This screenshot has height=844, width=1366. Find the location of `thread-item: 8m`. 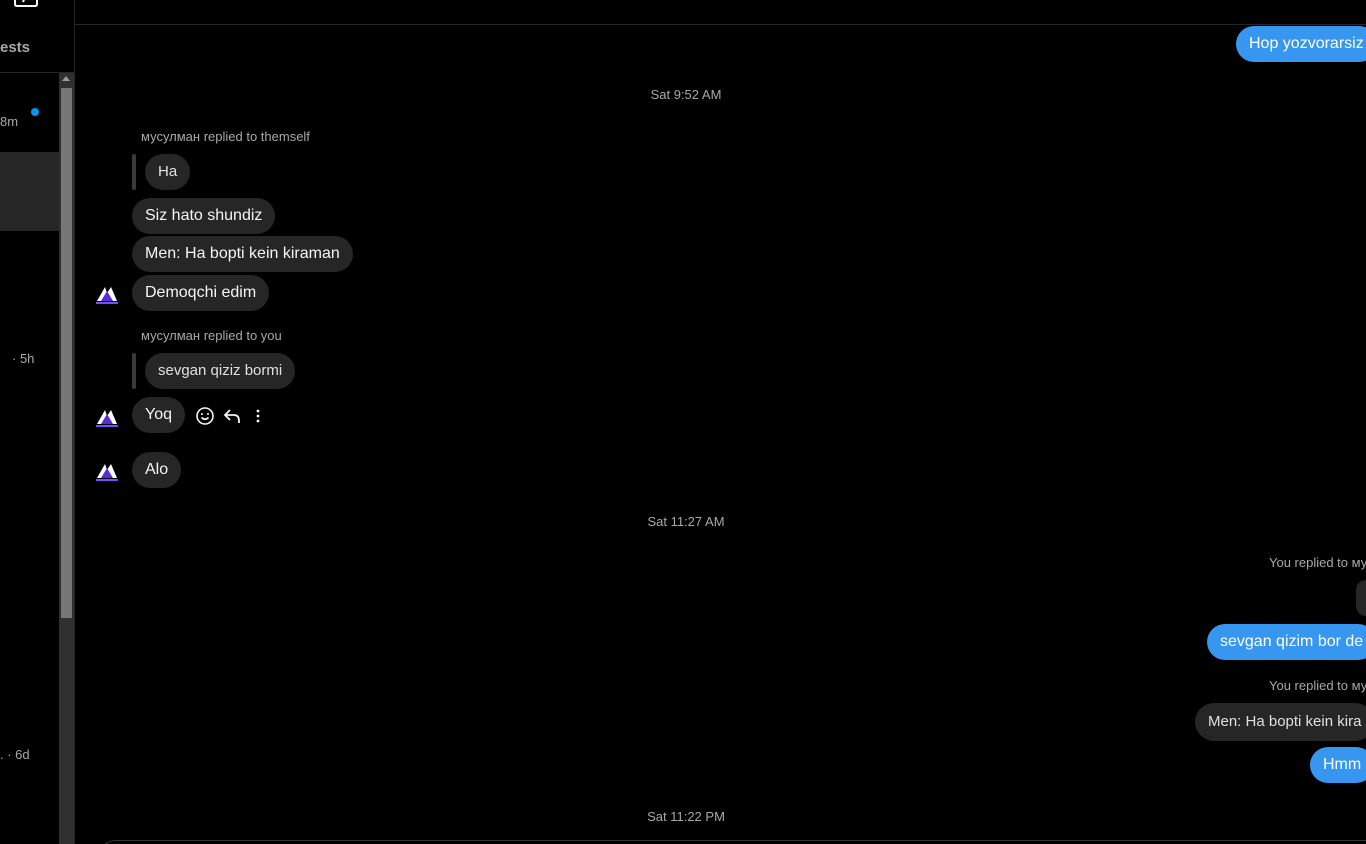

thread-item: 8m is located at coordinates (29, 120).